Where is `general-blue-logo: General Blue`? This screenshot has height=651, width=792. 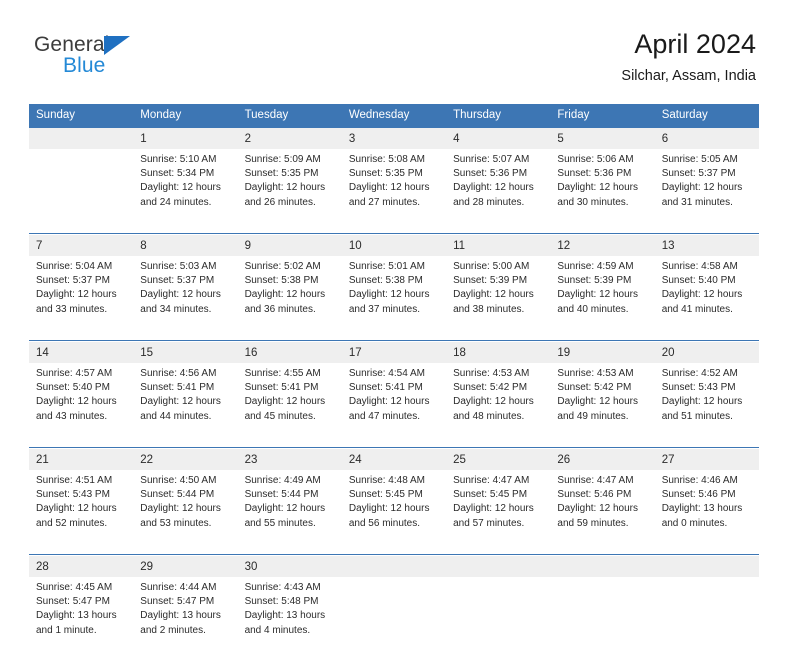 general-blue-logo: General Blue is located at coordinates (99, 57).